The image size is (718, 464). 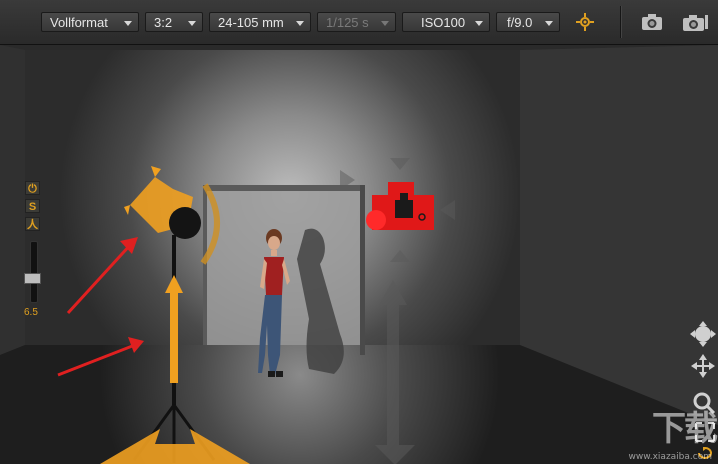 I want to click on aperture-label: f/9.0, so click(x=520, y=22).